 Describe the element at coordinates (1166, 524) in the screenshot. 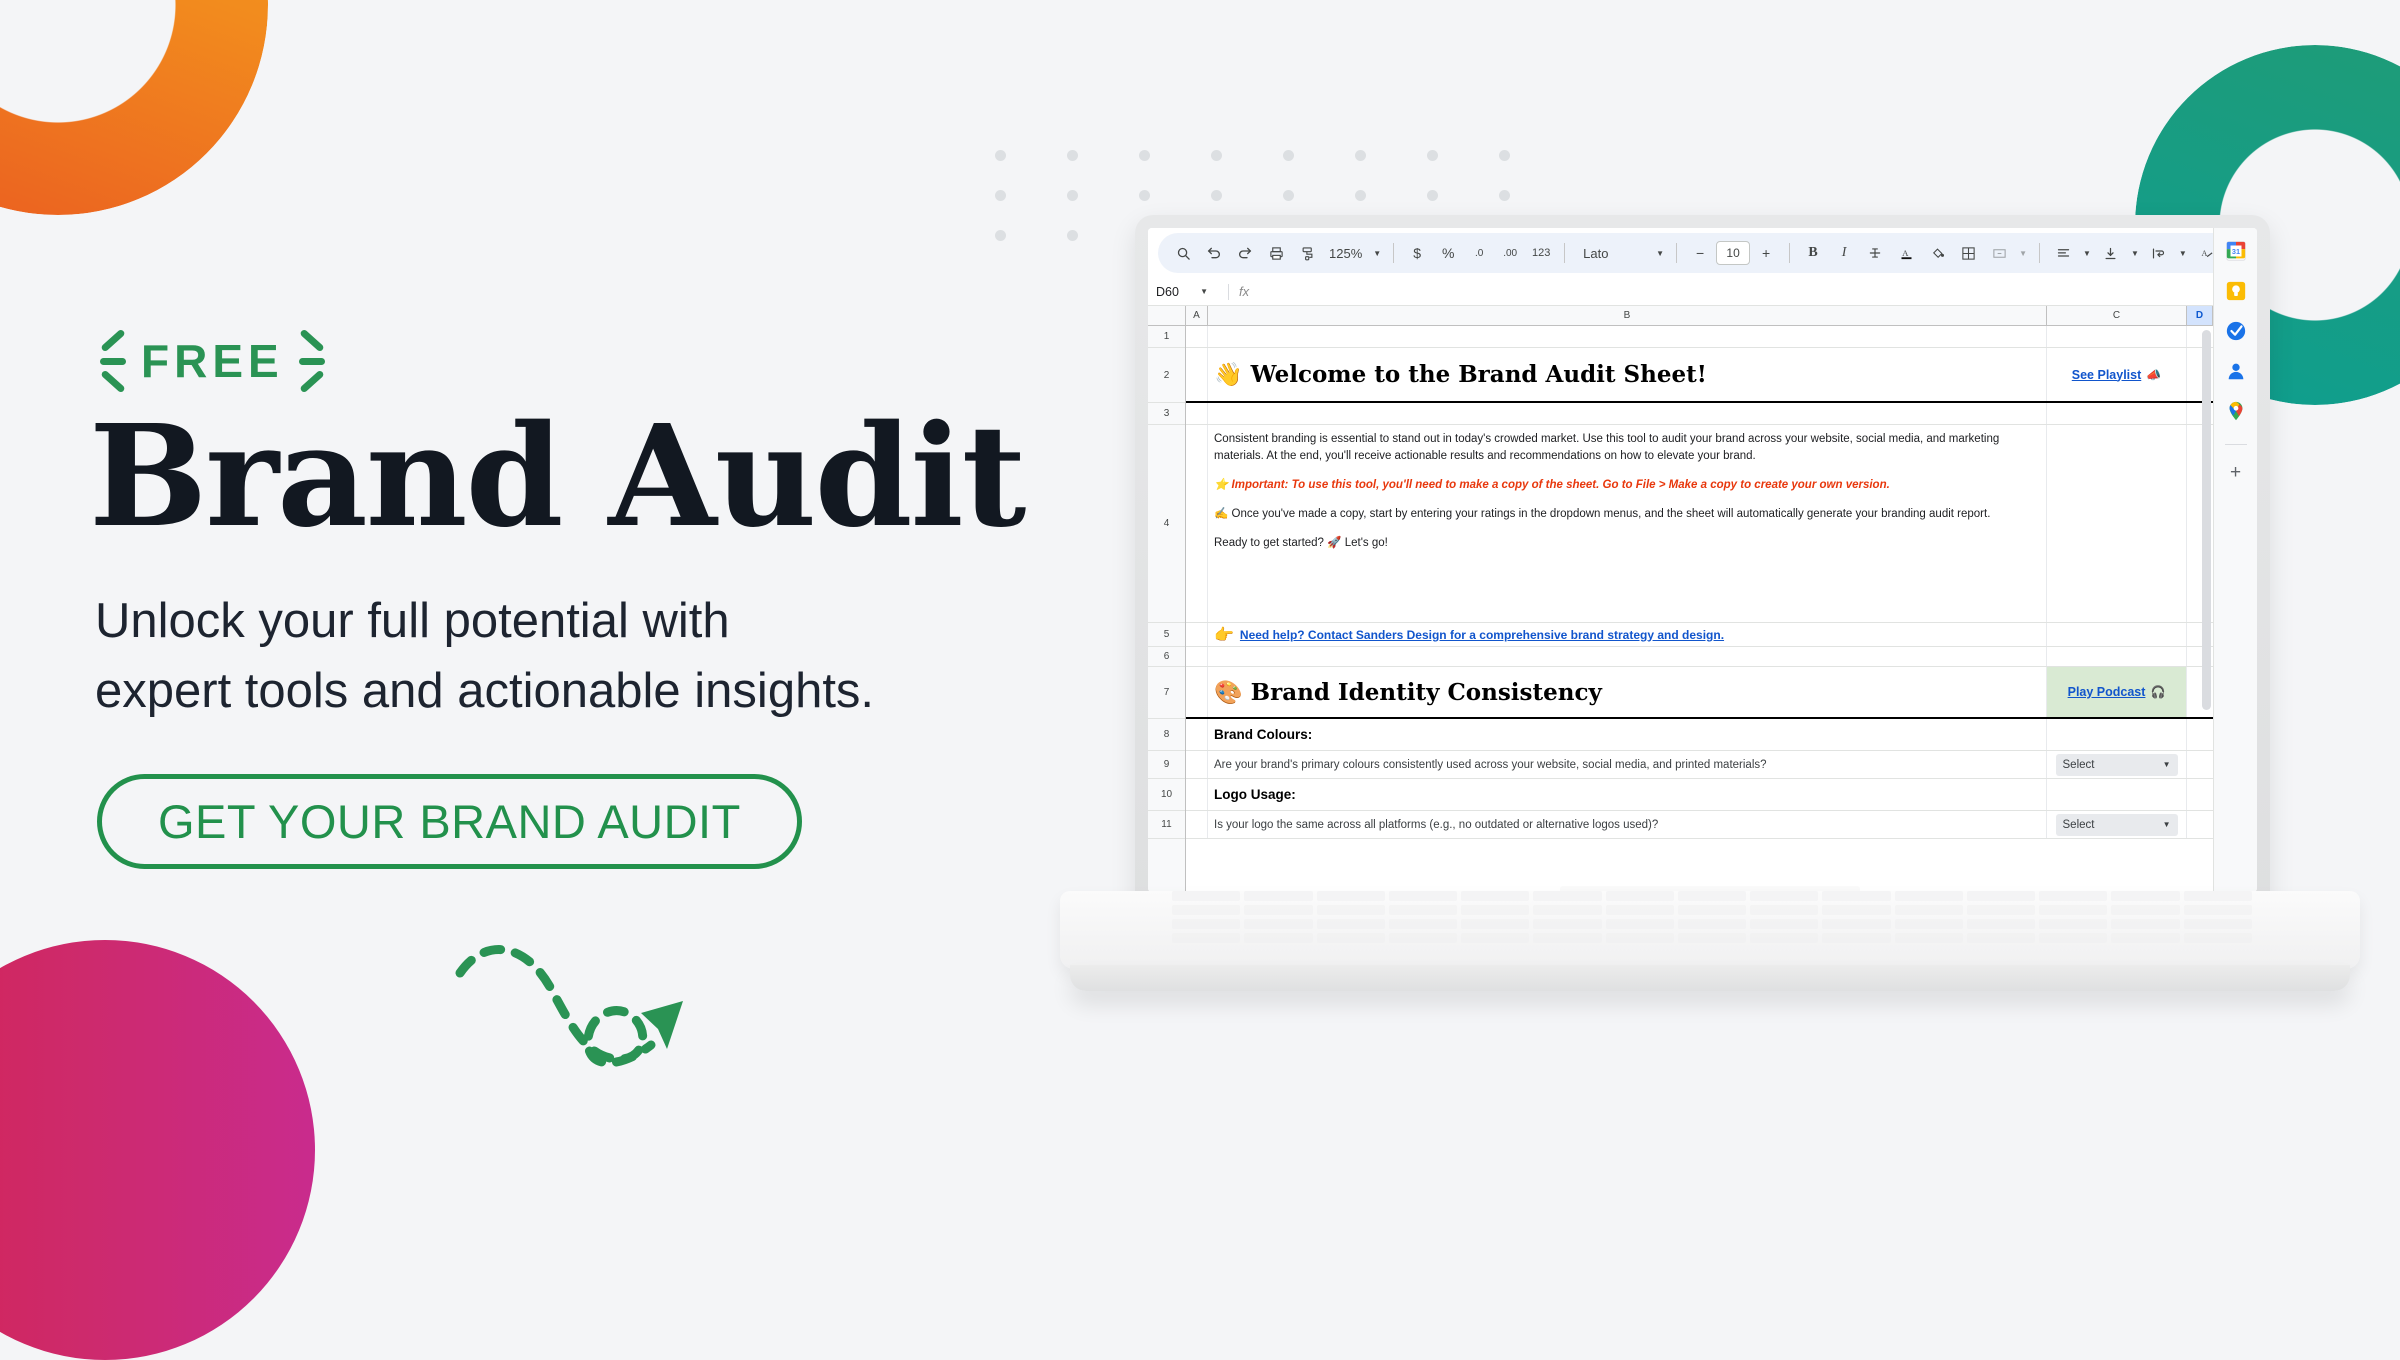

I see `row-header-4: 4` at that location.